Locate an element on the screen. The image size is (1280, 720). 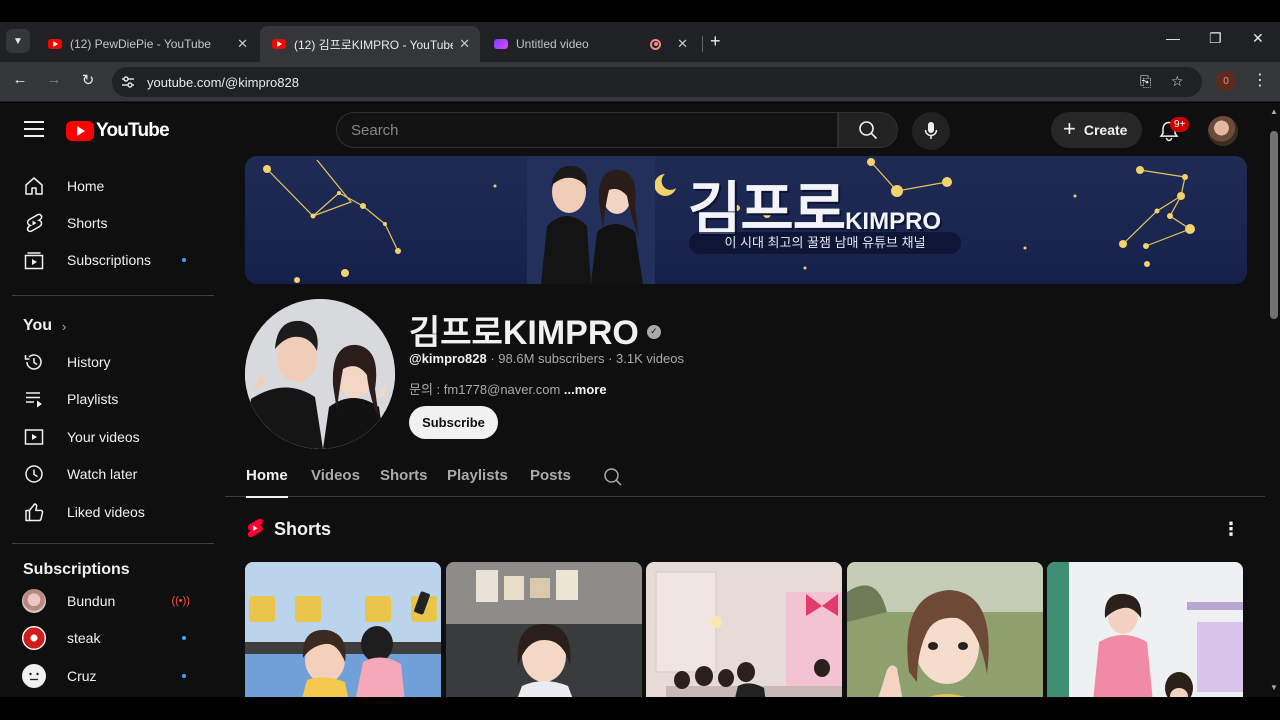
create-label: Create is located at coordinates (1105, 130).